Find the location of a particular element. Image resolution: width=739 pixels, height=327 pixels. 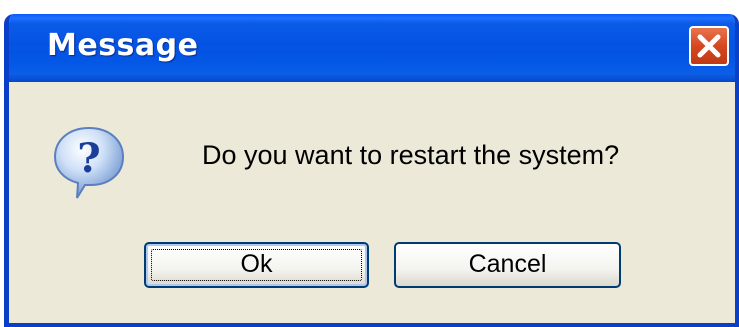

close-button is located at coordinates (709, 46).